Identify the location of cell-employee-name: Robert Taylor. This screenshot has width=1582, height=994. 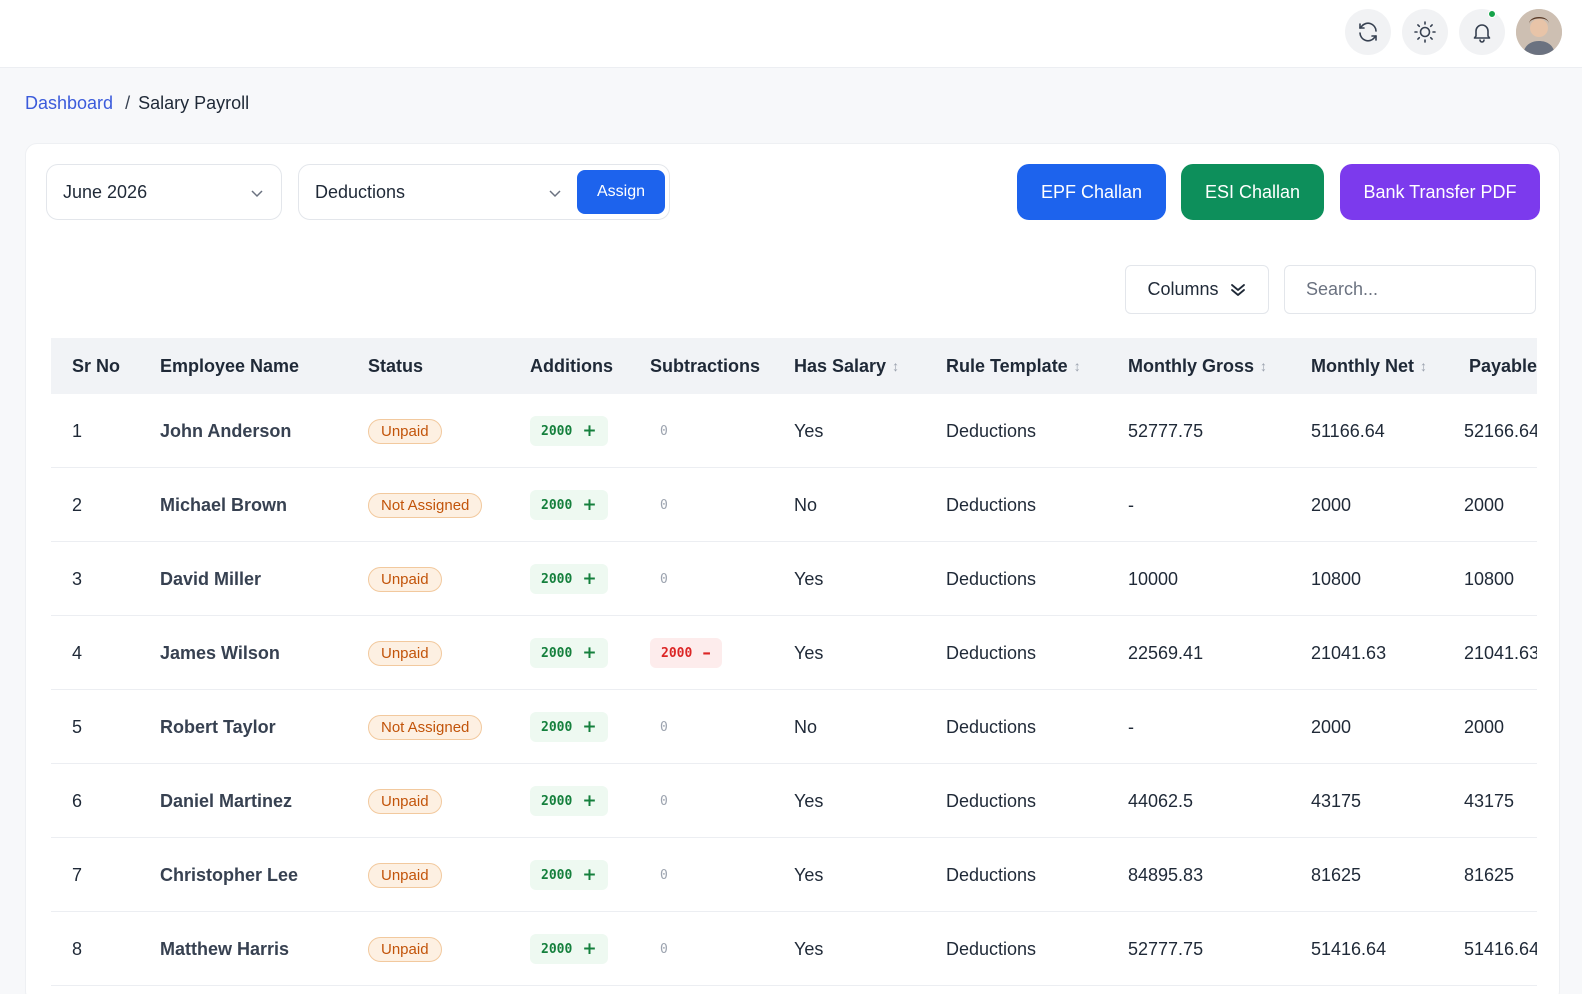
(218, 727).